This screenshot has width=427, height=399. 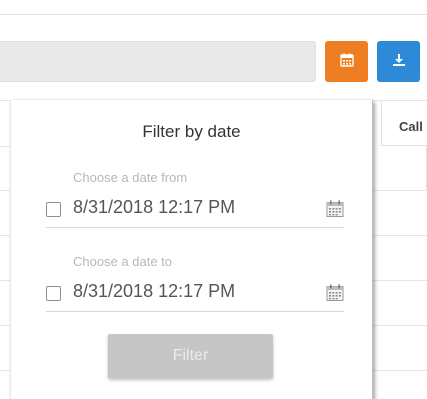 I want to click on download-button, so click(x=398, y=61).